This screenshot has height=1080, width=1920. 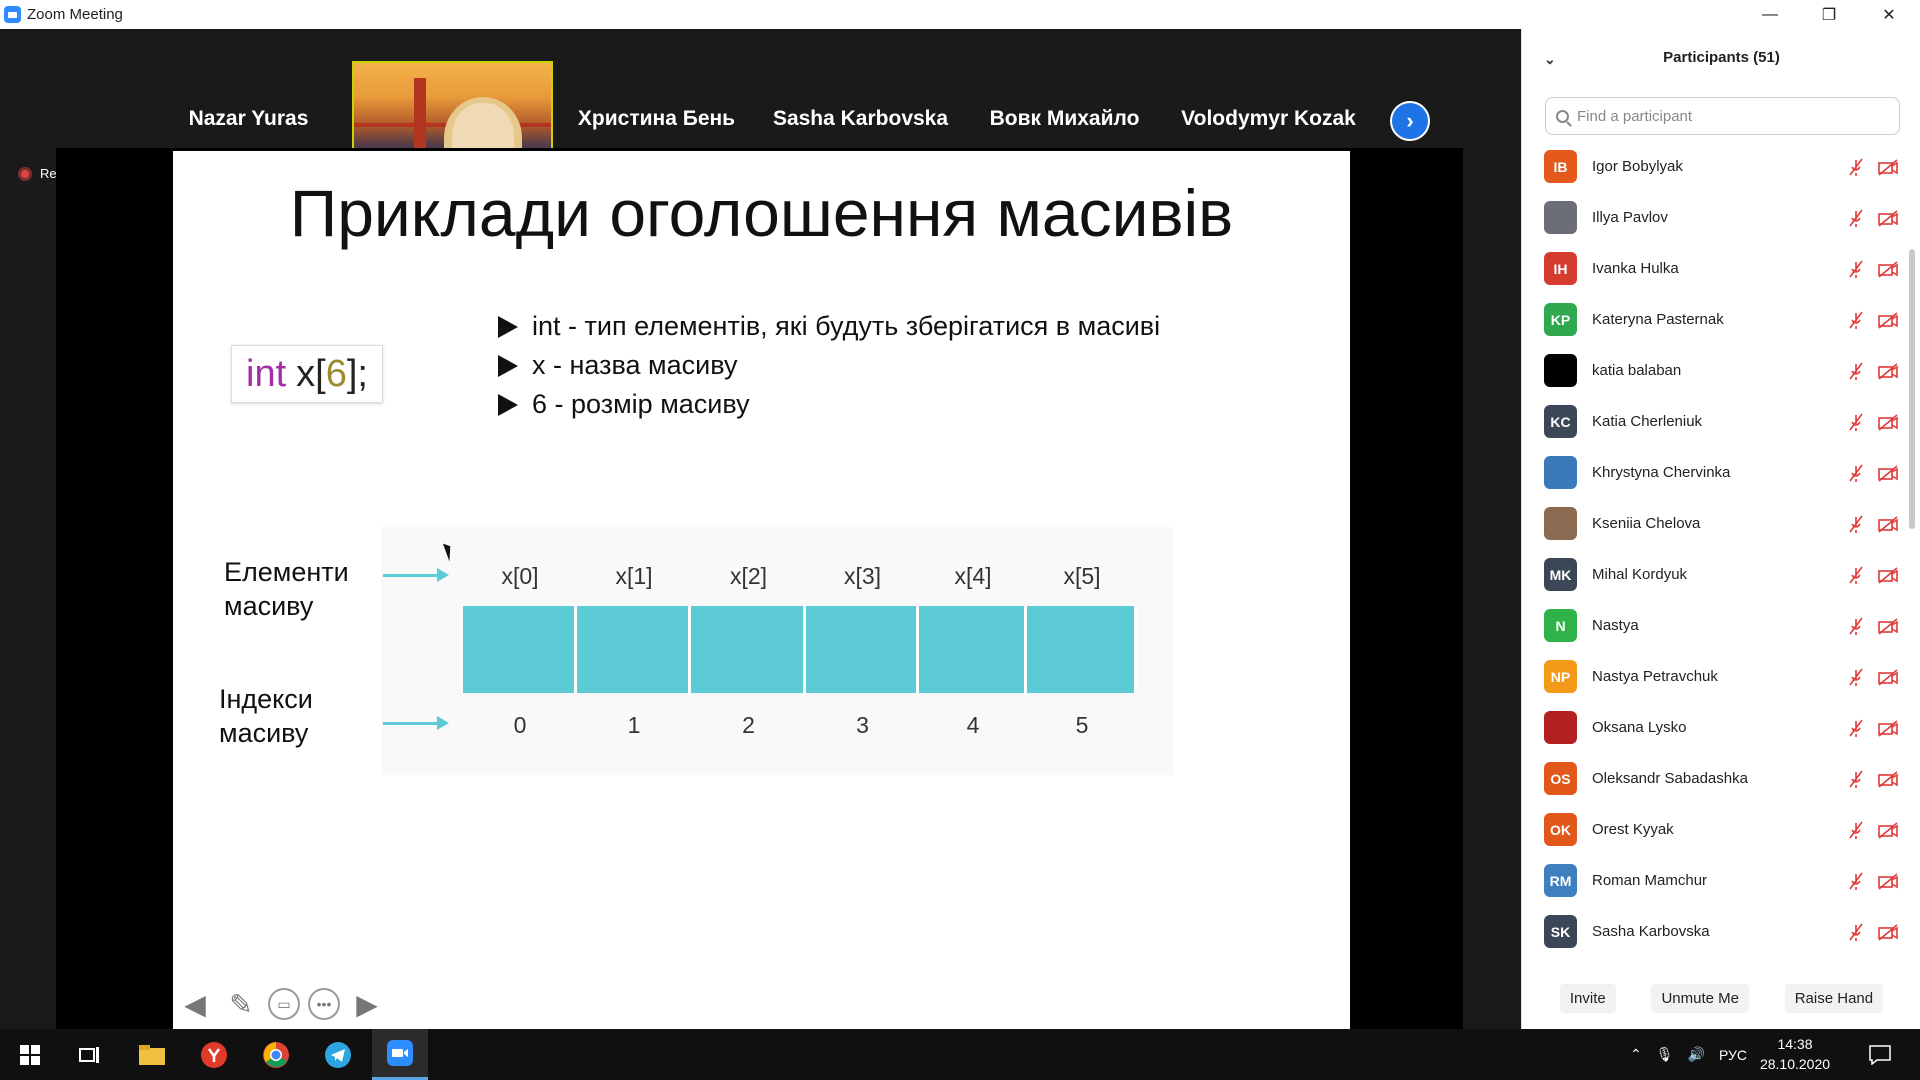 What do you see at coordinates (1714, 727) in the screenshot?
I see `participant-row: Oksana Lysko` at bounding box center [1714, 727].